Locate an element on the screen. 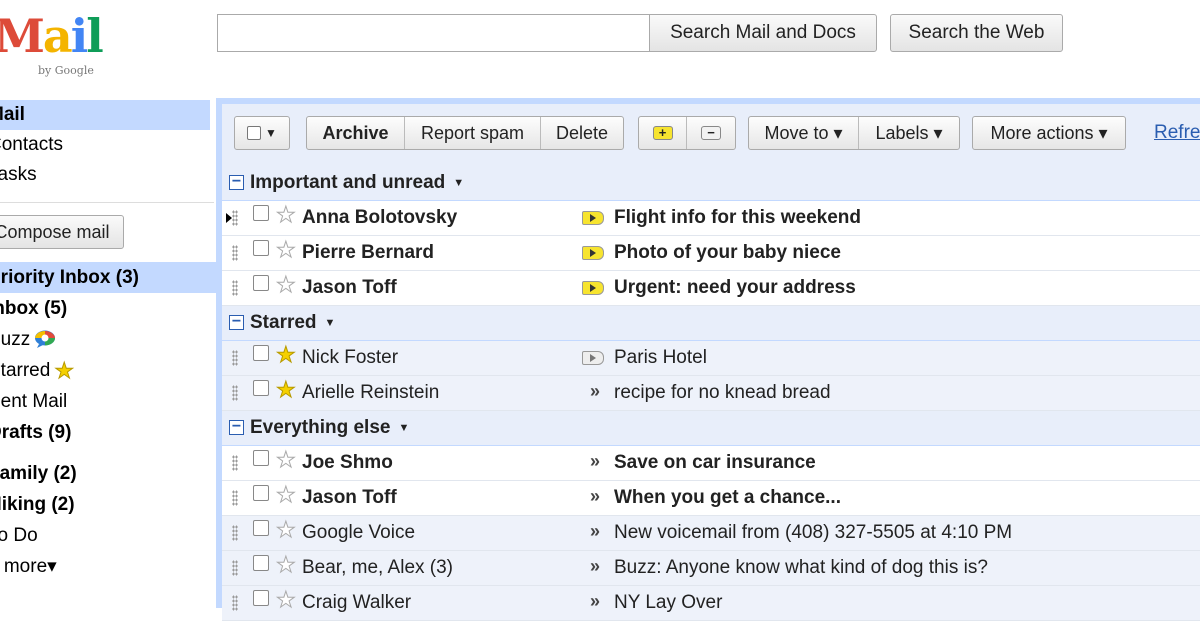 This screenshot has height=621, width=1200. mark-important-button: + is located at coordinates (663, 133).